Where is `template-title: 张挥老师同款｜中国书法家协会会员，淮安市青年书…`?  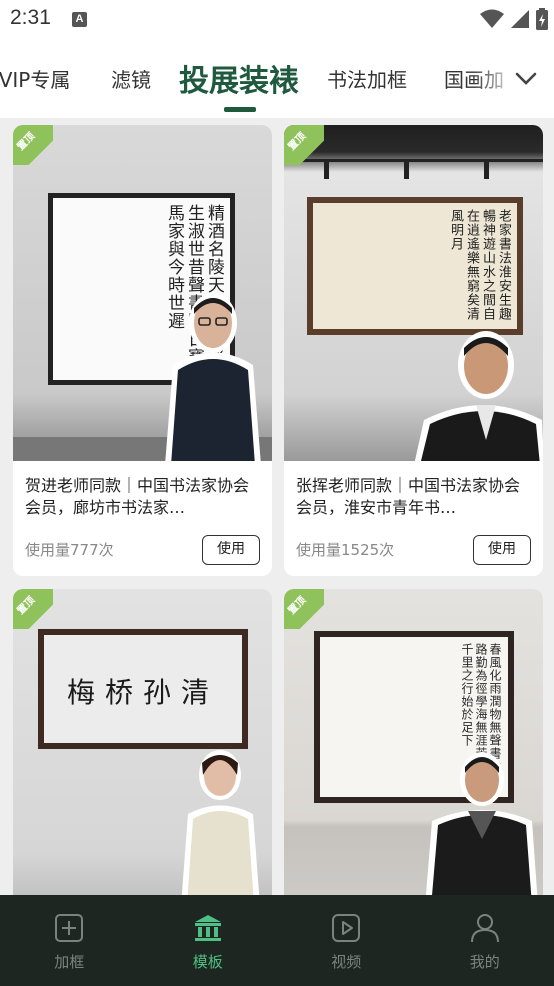
template-title: 张挥老师同款｜中国书法家协会会员，淮安市青年书… is located at coordinates (408, 496).